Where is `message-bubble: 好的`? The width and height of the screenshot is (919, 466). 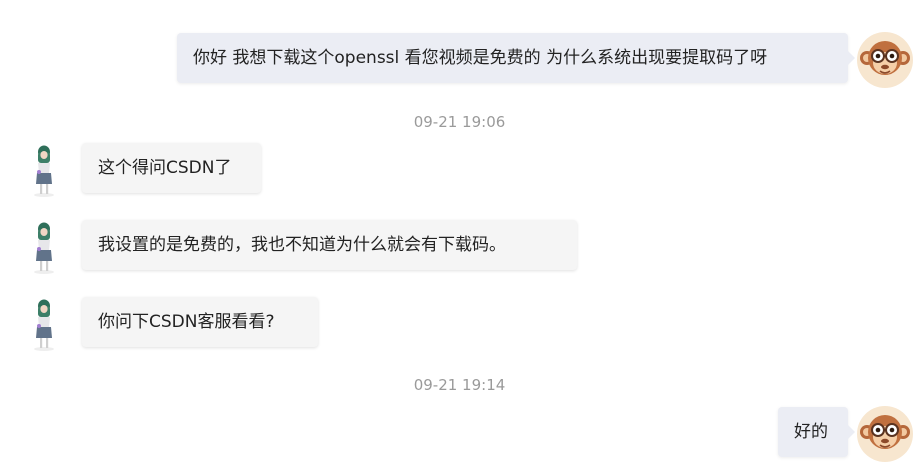
message-bubble: 好的 is located at coordinates (816, 432).